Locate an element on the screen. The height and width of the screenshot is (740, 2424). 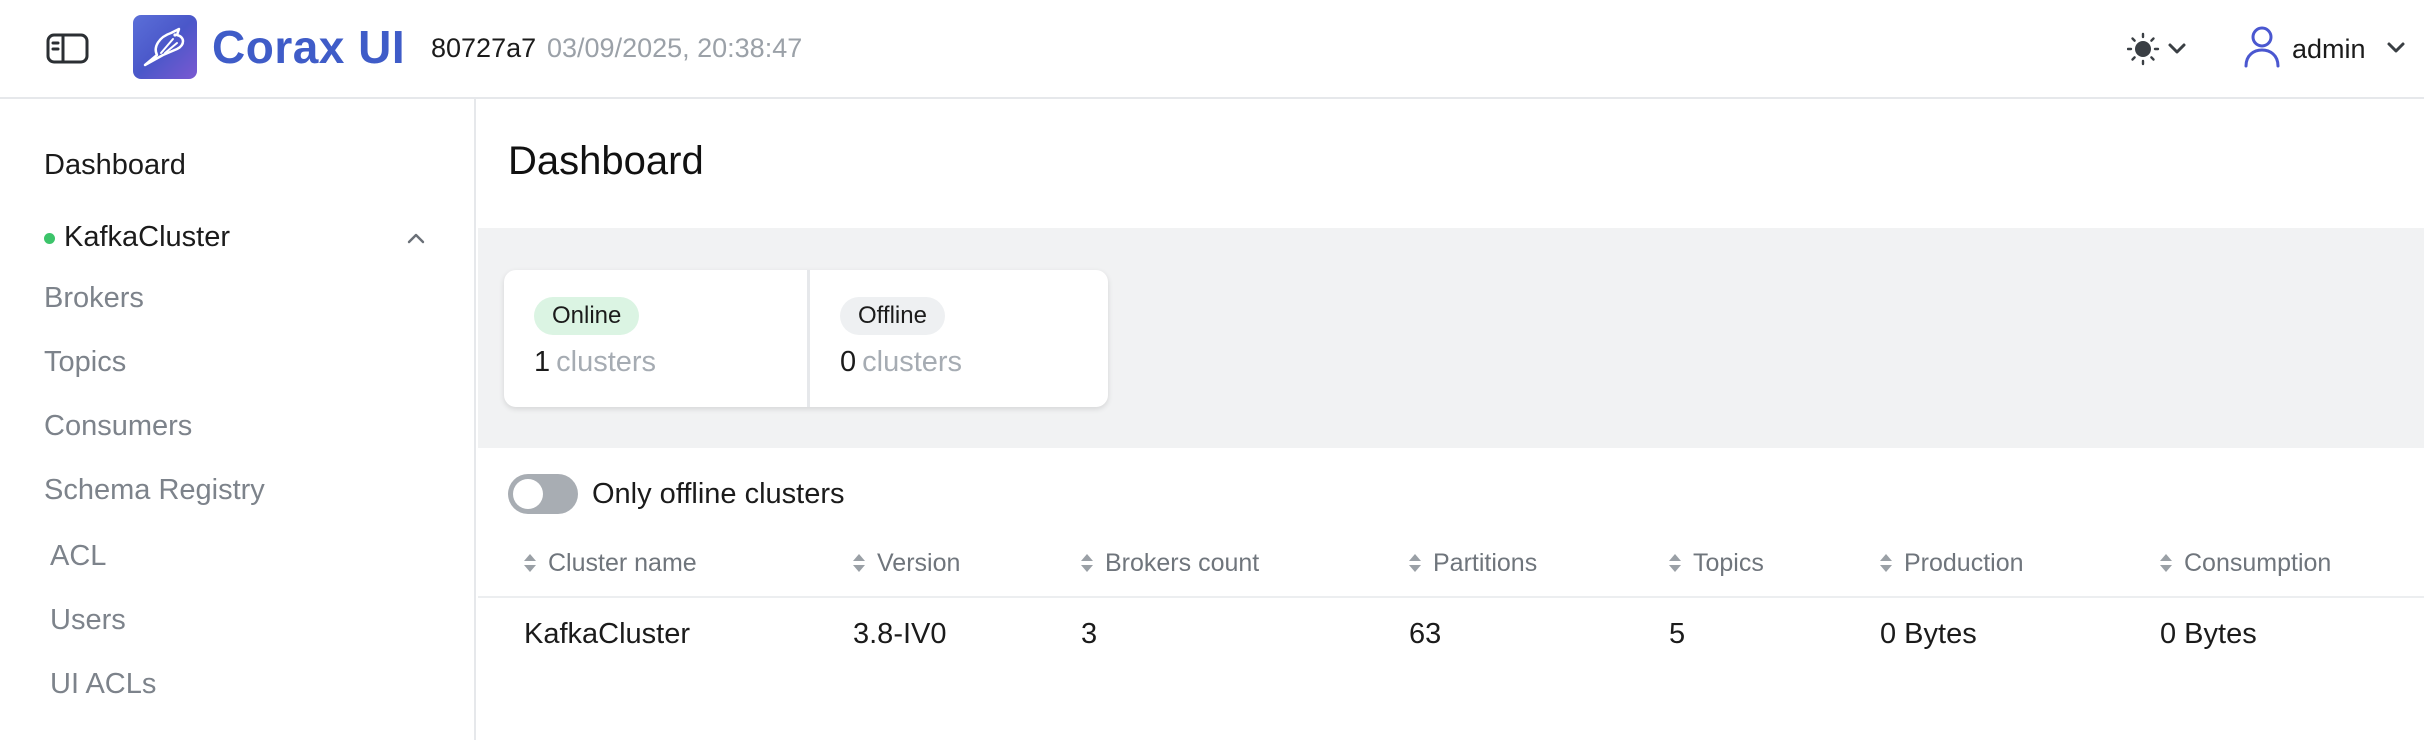
user-icon is located at coordinates (2262, 47).